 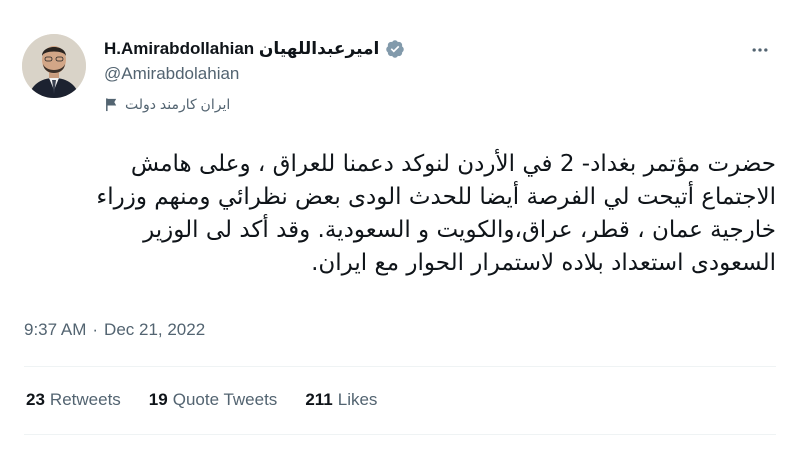 What do you see at coordinates (158, 399) in the screenshot?
I see `quote-tweets-count: 19` at bounding box center [158, 399].